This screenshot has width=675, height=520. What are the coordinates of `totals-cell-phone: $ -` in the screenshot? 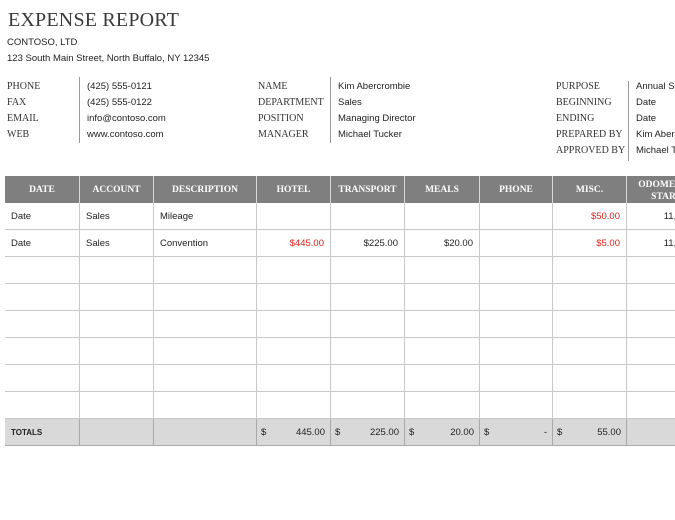 It's located at (516, 432).